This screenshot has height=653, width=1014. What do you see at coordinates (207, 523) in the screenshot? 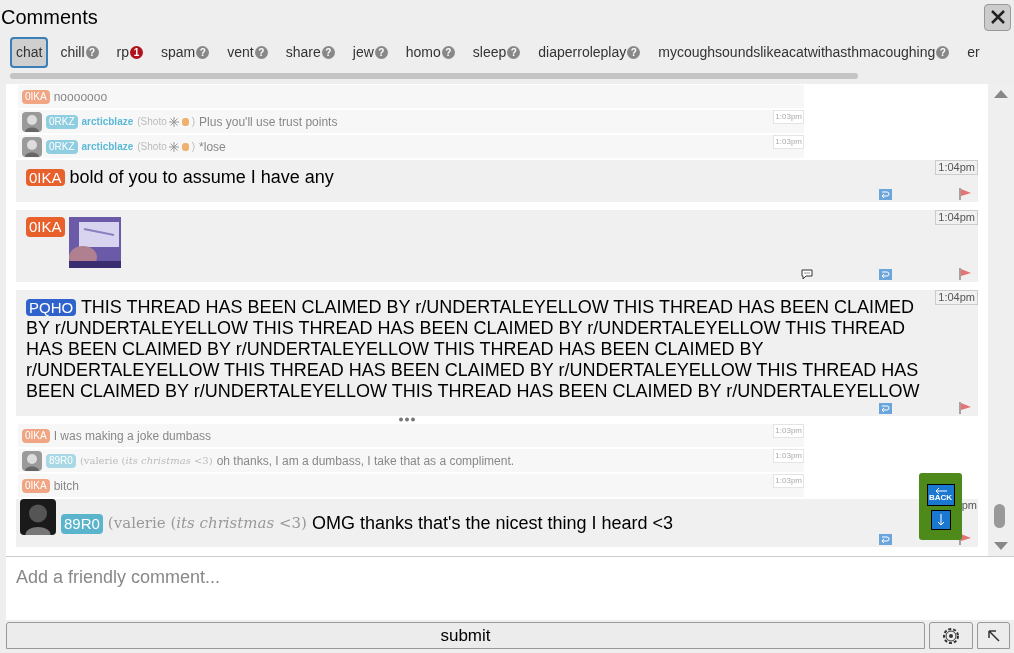
I see `user-flair: (valerie (its christmas <3)` at bounding box center [207, 523].